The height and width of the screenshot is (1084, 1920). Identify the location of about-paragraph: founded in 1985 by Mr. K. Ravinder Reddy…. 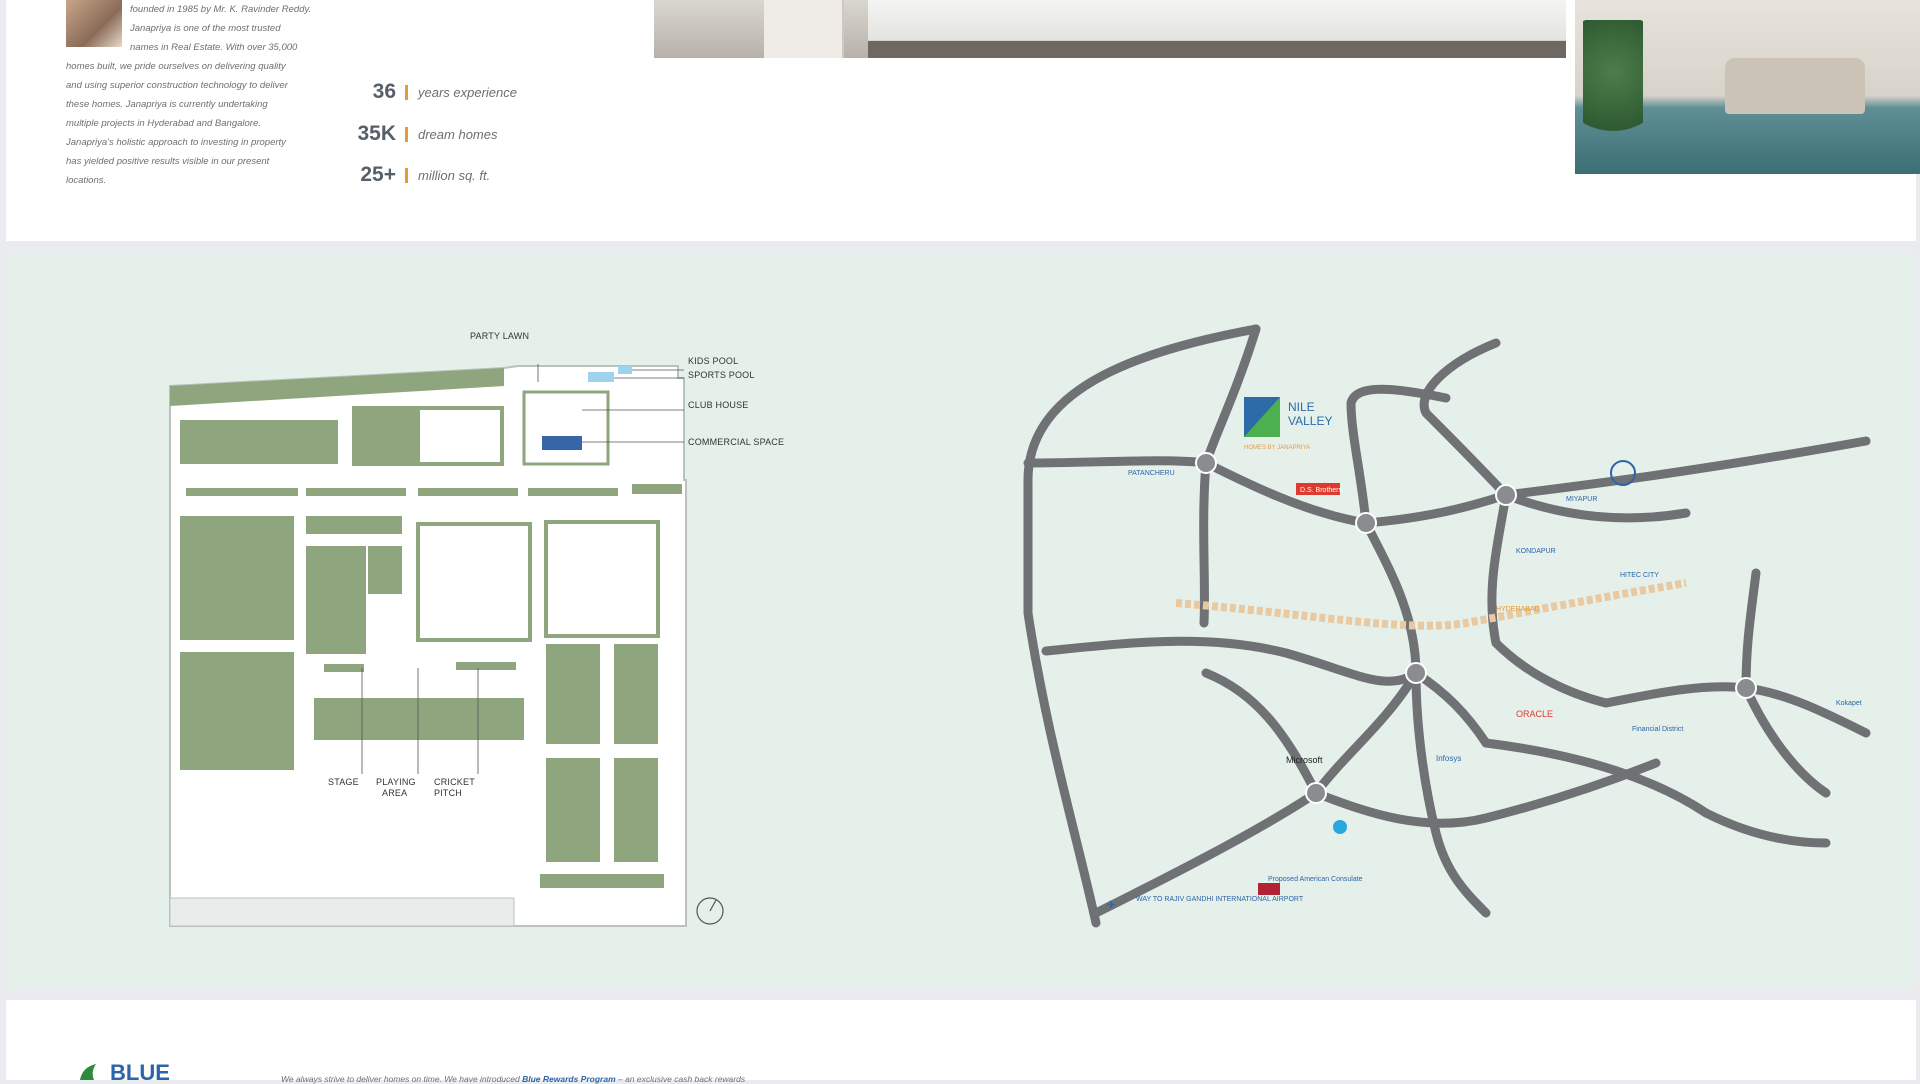
(201, 95).